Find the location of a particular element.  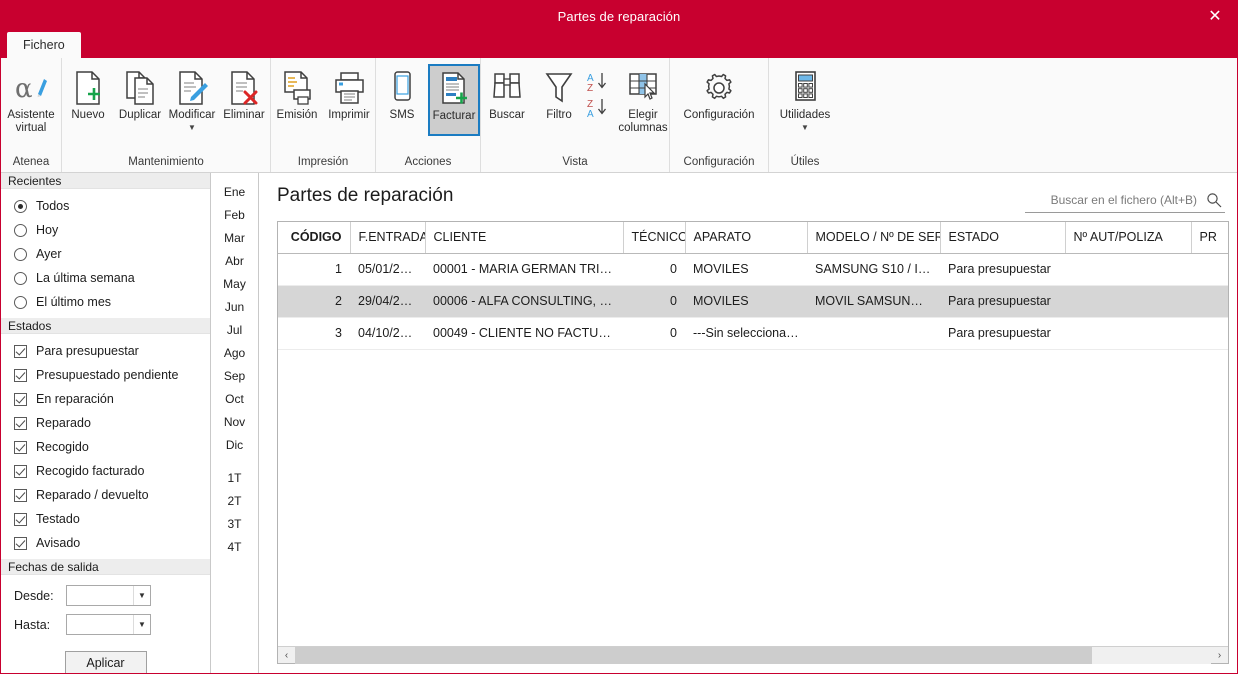

radio-ultimo-mes: El último mes is located at coordinates (105, 302).